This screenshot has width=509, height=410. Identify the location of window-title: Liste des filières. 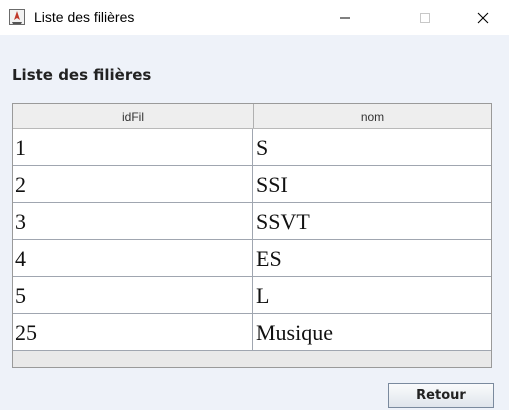
(84, 17).